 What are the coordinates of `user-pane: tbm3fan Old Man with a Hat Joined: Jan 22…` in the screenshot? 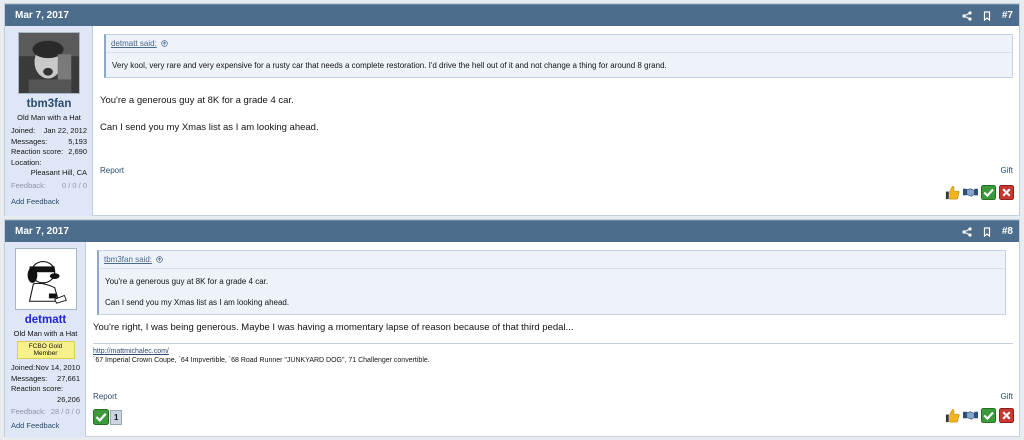 It's located at (49, 121).